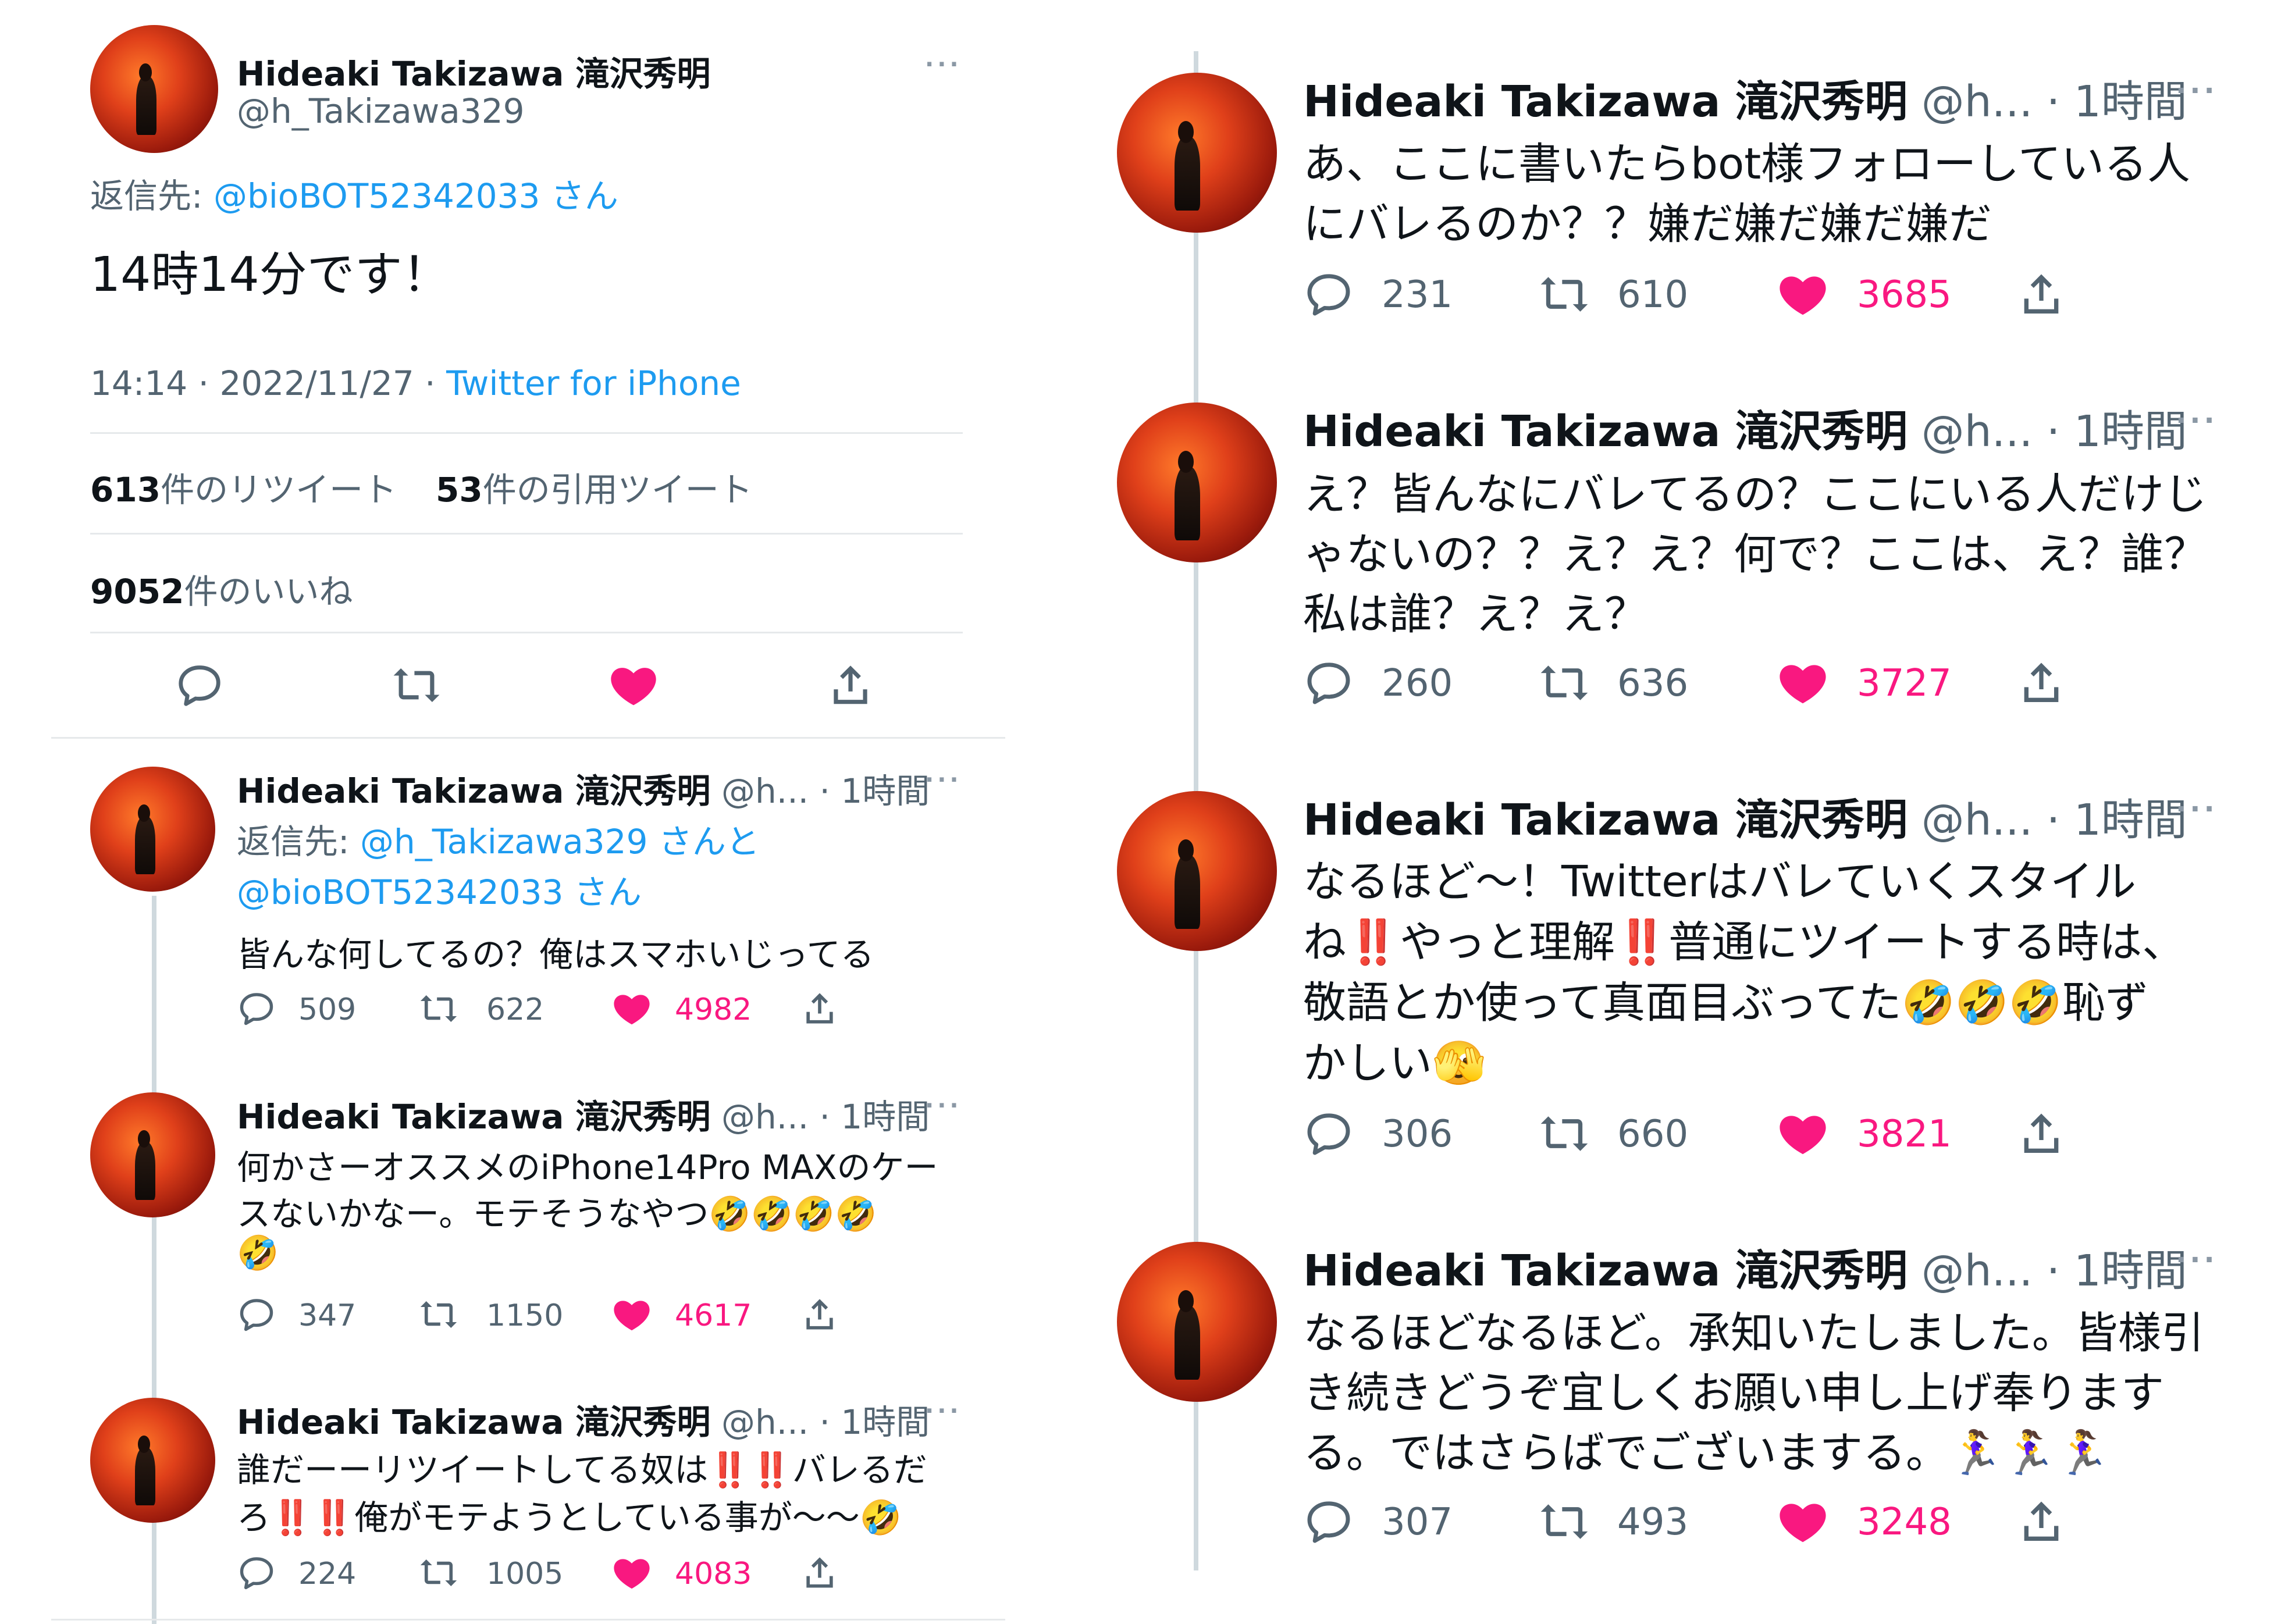  Describe the element at coordinates (582, 1470) in the screenshot. I see `tweet-text-line: 誰だーーリツイートしてる奴は‼️‼️バレるだ` at that location.